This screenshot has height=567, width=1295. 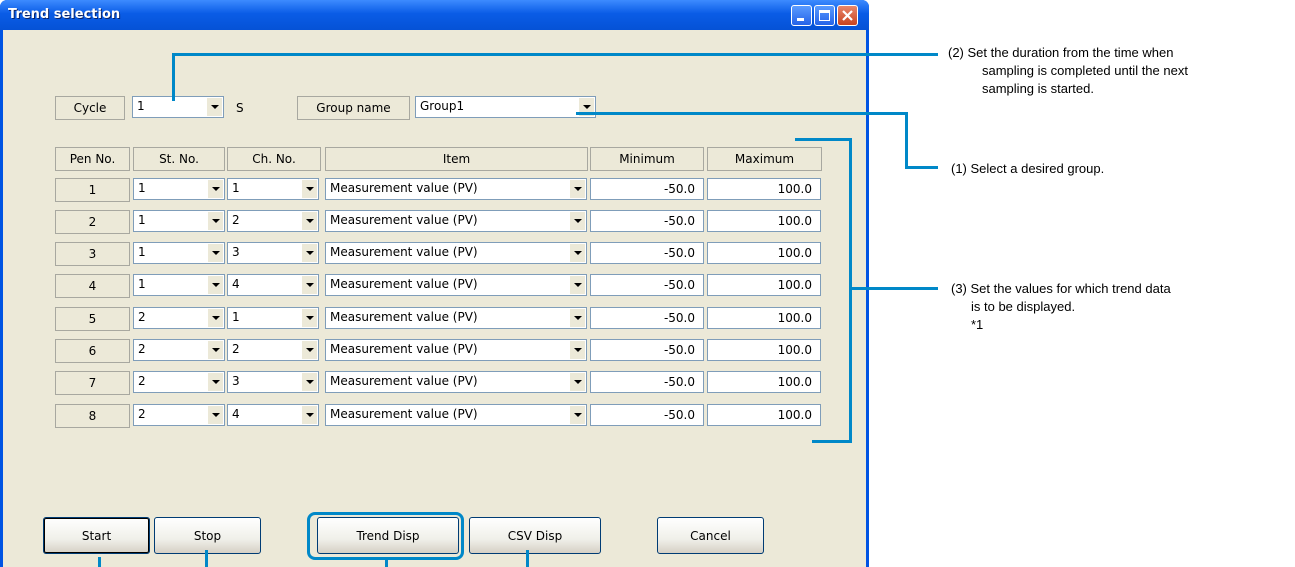 I want to click on start-button: Start, so click(x=96, y=535).